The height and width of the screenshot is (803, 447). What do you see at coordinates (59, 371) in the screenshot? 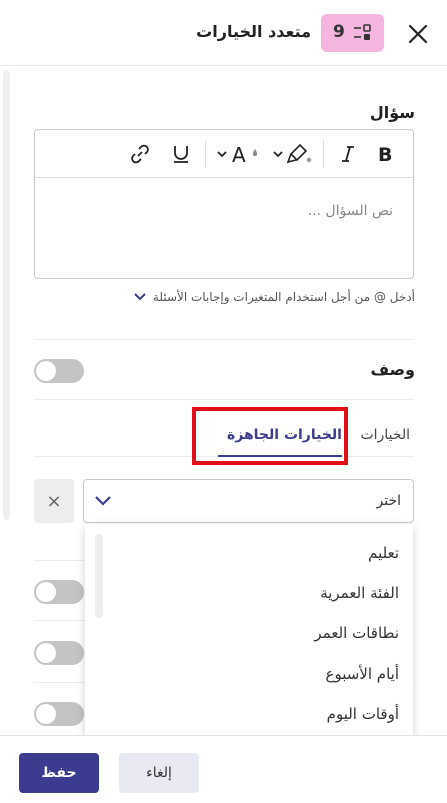
I see `description-toggle` at bounding box center [59, 371].